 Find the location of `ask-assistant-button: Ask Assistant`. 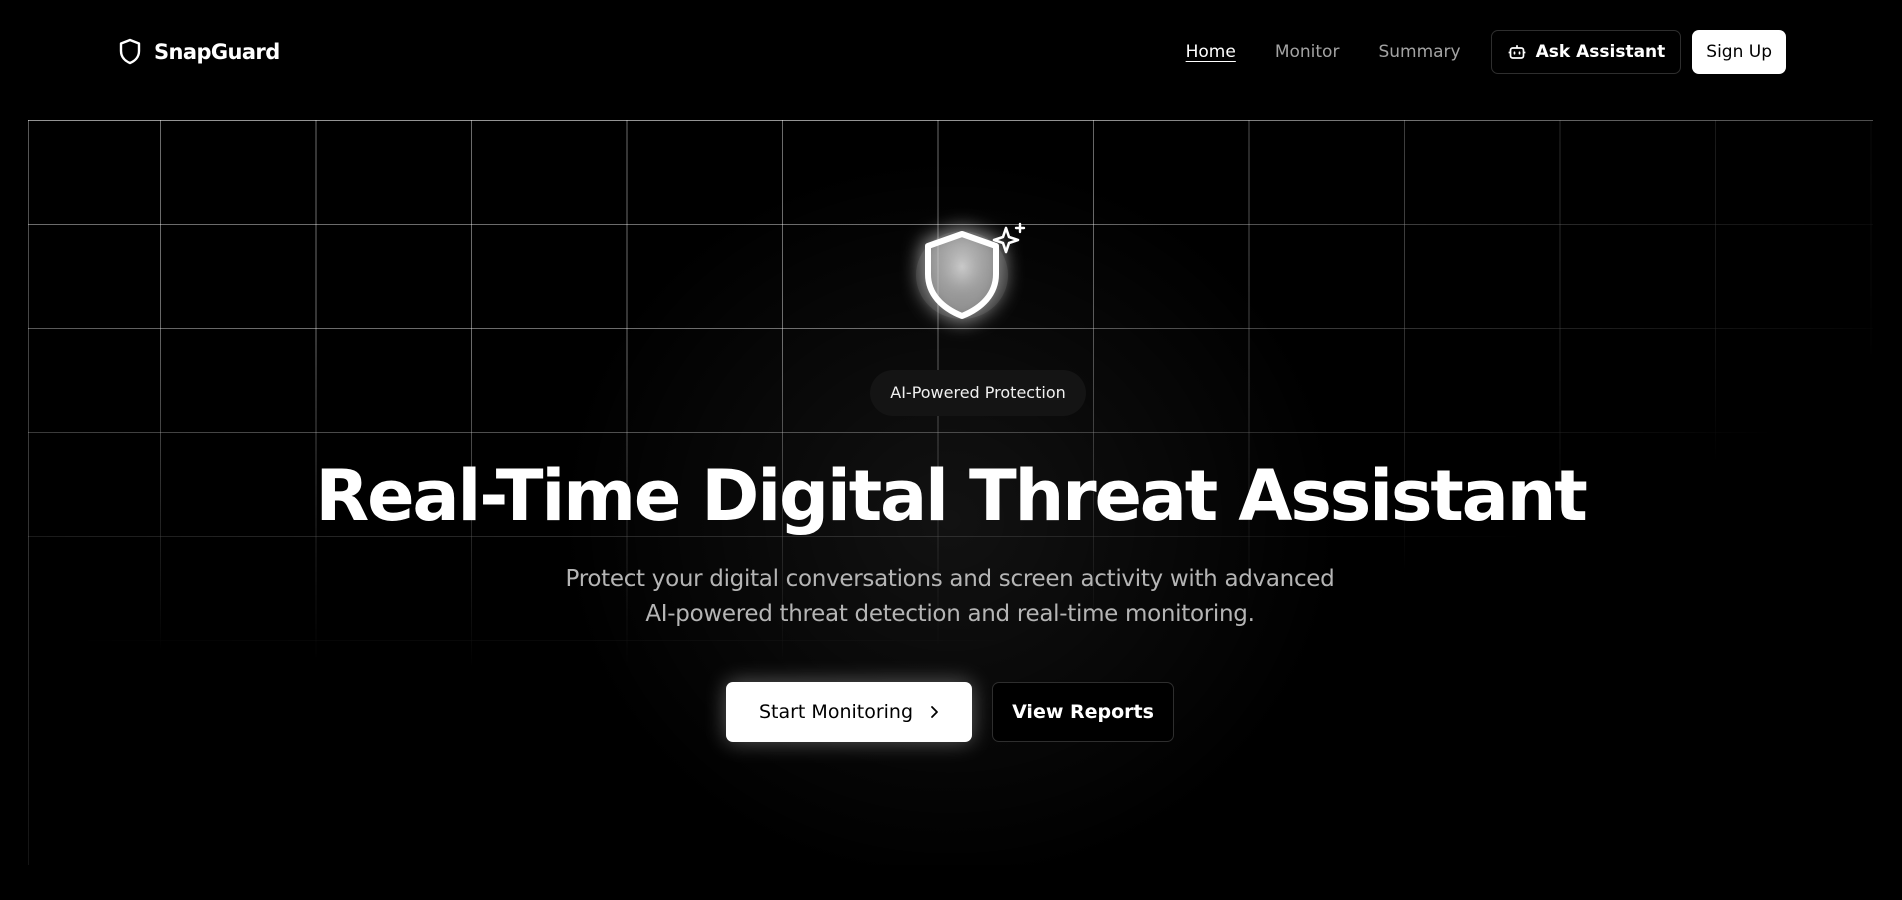

ask-assistant-button: Ask Assistant is located at coordinates (1586, 52).